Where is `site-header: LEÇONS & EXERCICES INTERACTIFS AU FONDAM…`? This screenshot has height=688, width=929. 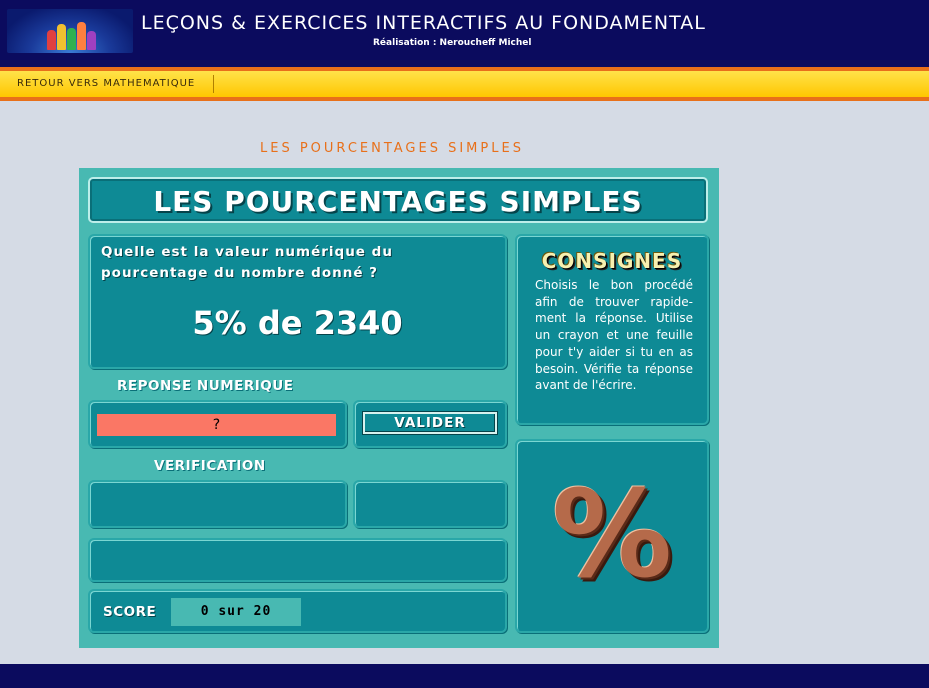
site-header: LEÇONS & EXERCICES INTERACTIFS AU FONDAM… is located at coordinates (464, 33).